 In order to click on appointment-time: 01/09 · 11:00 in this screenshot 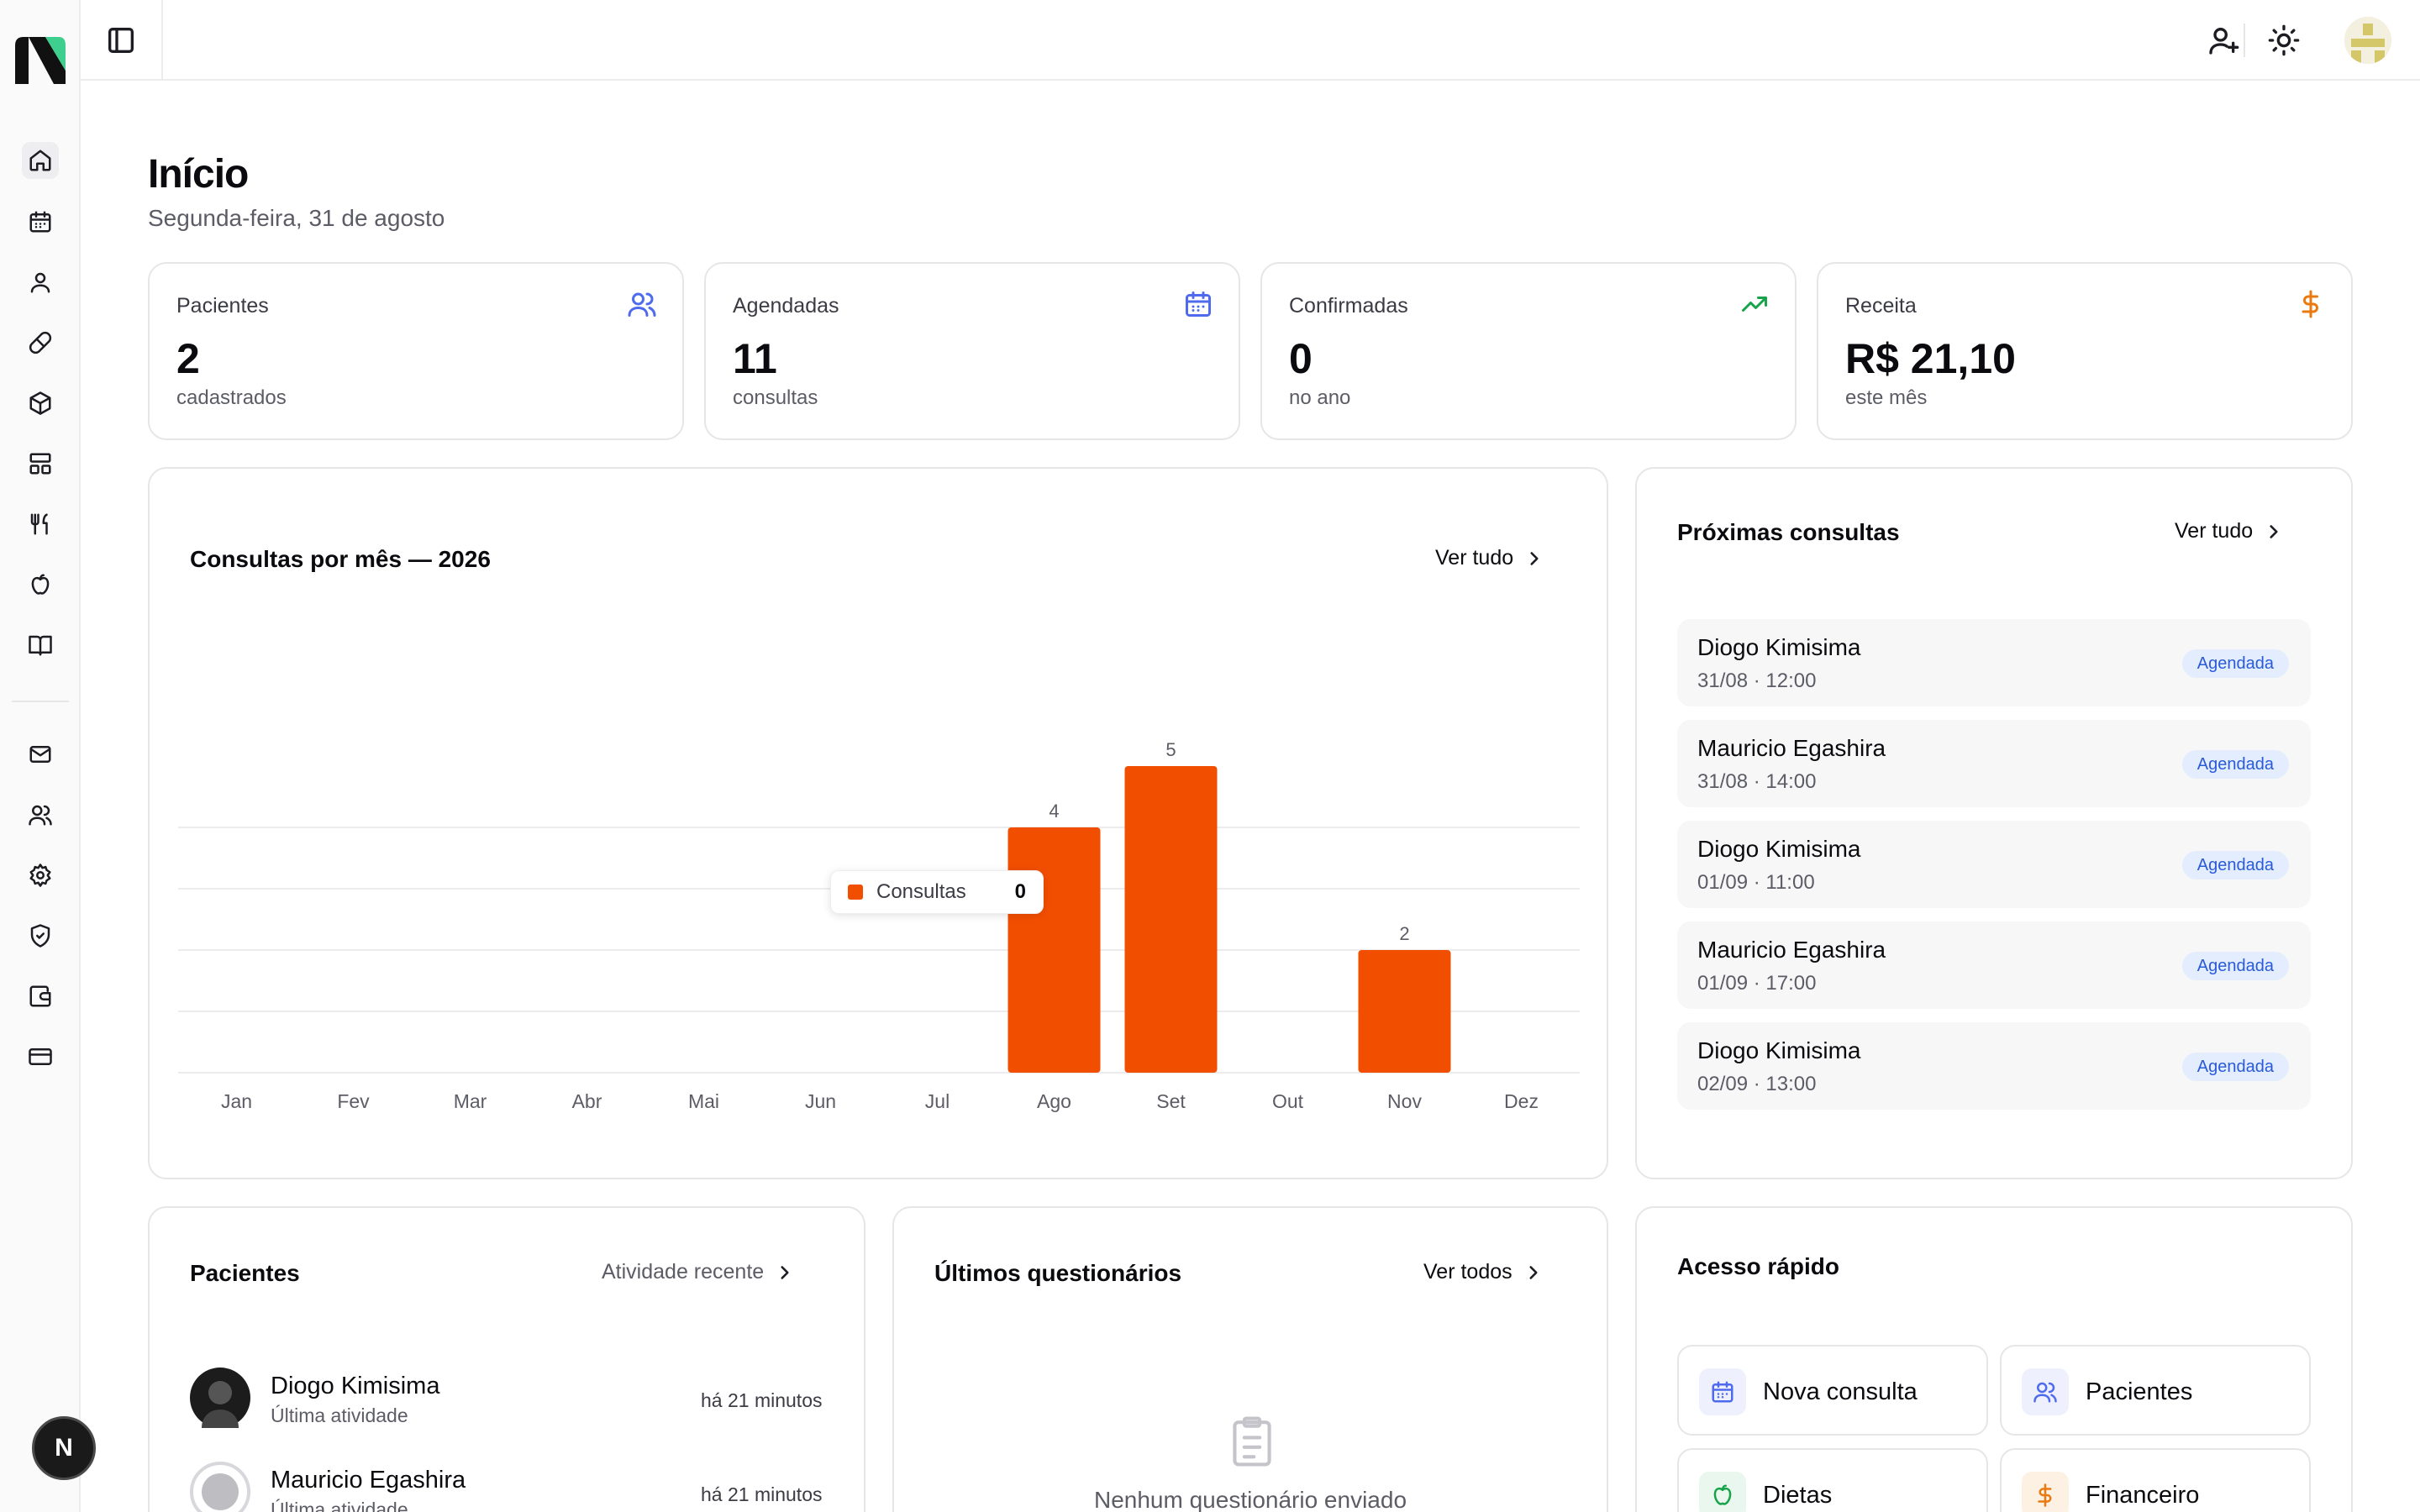, I will do `click(1756, 882)`.